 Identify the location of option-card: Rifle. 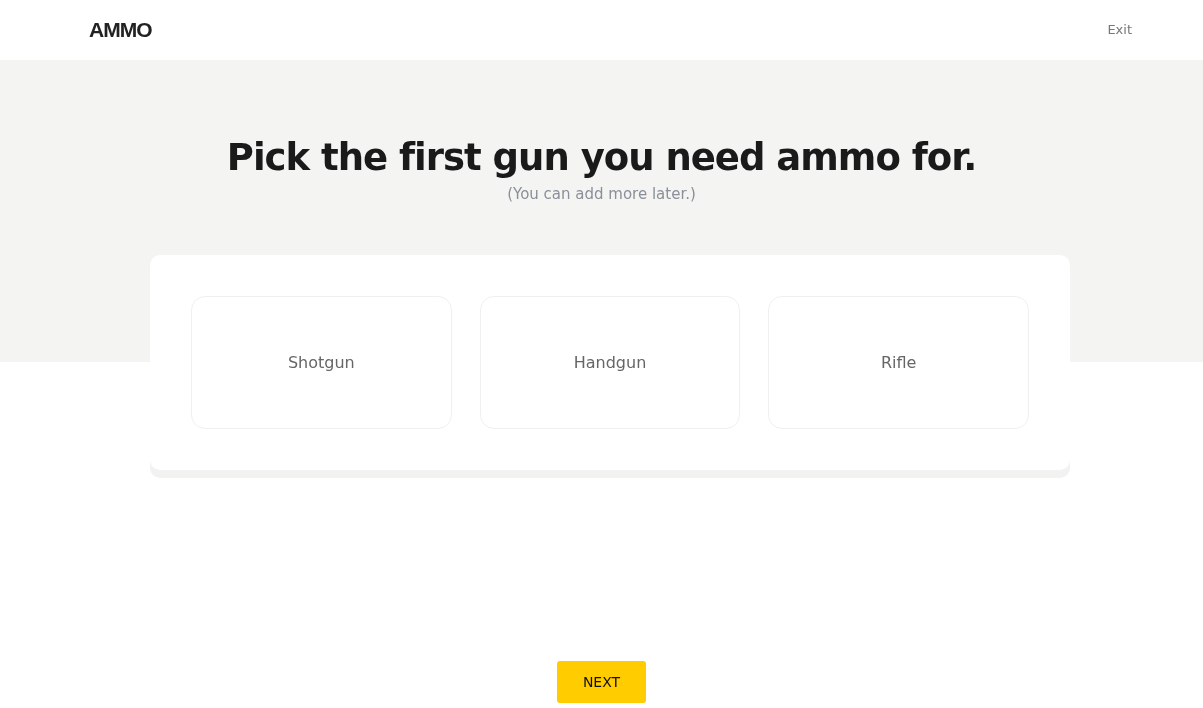
(898, 362).